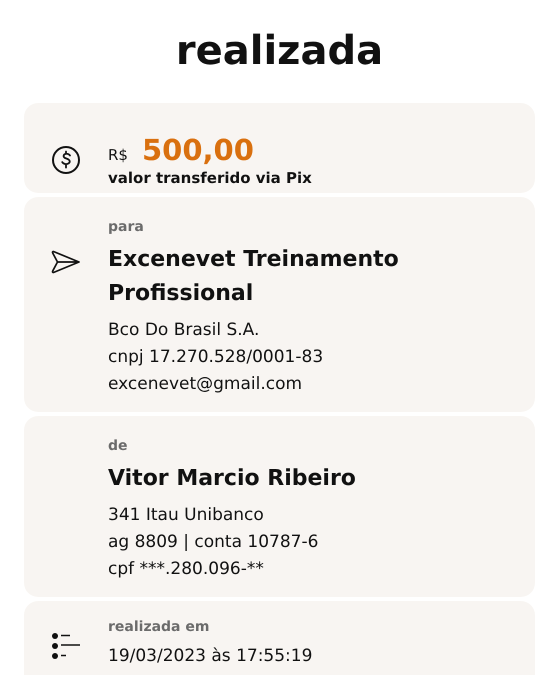 This screenshot has height=675, width=559. Describe the element at coordinates (118, 446) in the screenshot. I see `section-label: de` at that location.